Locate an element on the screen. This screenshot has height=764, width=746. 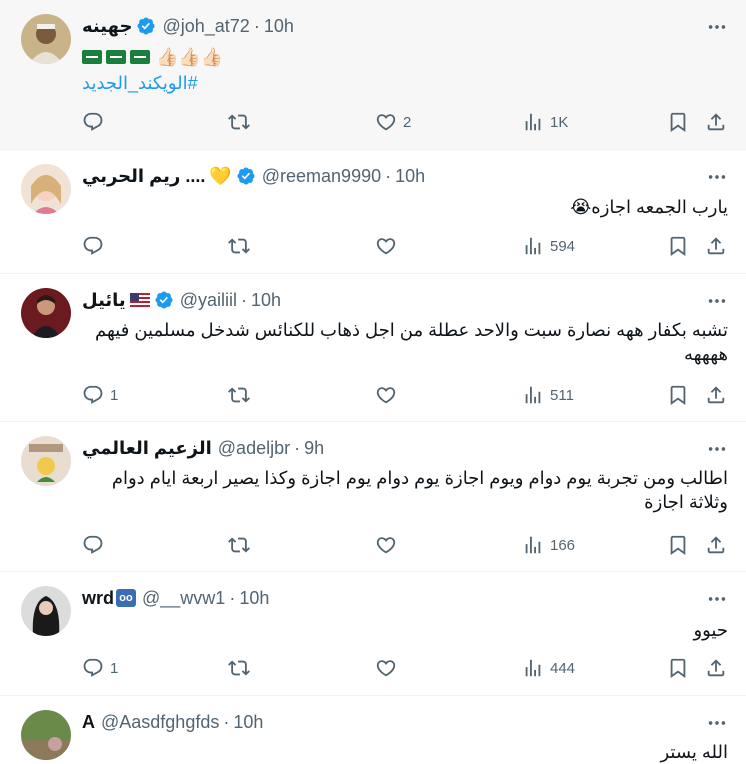
tweet: A @Aasdfghgfds · 10h الله يستر is located at coordinates (373, 729).